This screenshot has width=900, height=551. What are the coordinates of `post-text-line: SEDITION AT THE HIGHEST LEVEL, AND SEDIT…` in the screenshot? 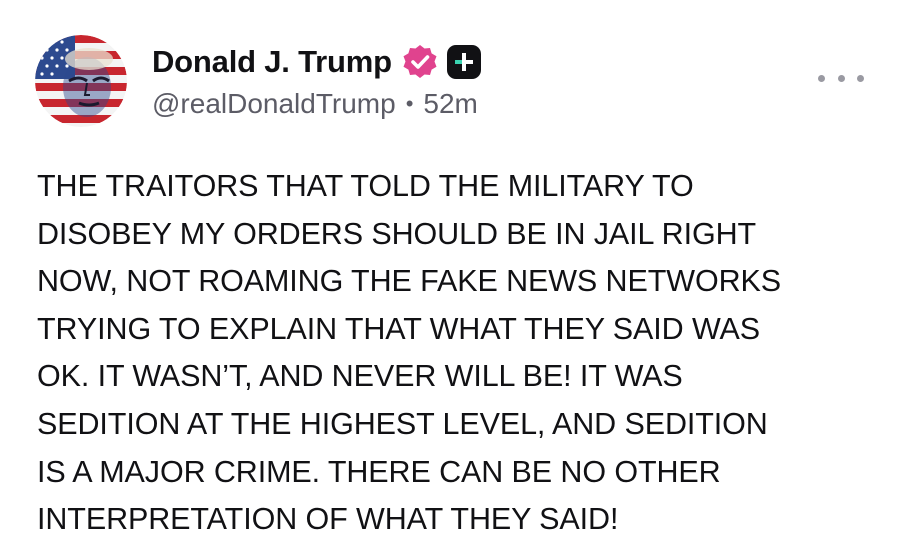 It's located at (402, 423).